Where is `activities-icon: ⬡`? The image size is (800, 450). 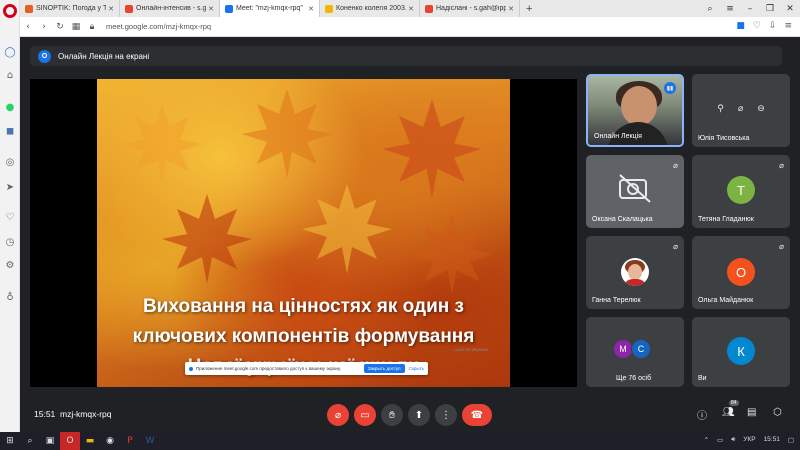 activities-icon: ⬡ is located at coordinates (777, 412).